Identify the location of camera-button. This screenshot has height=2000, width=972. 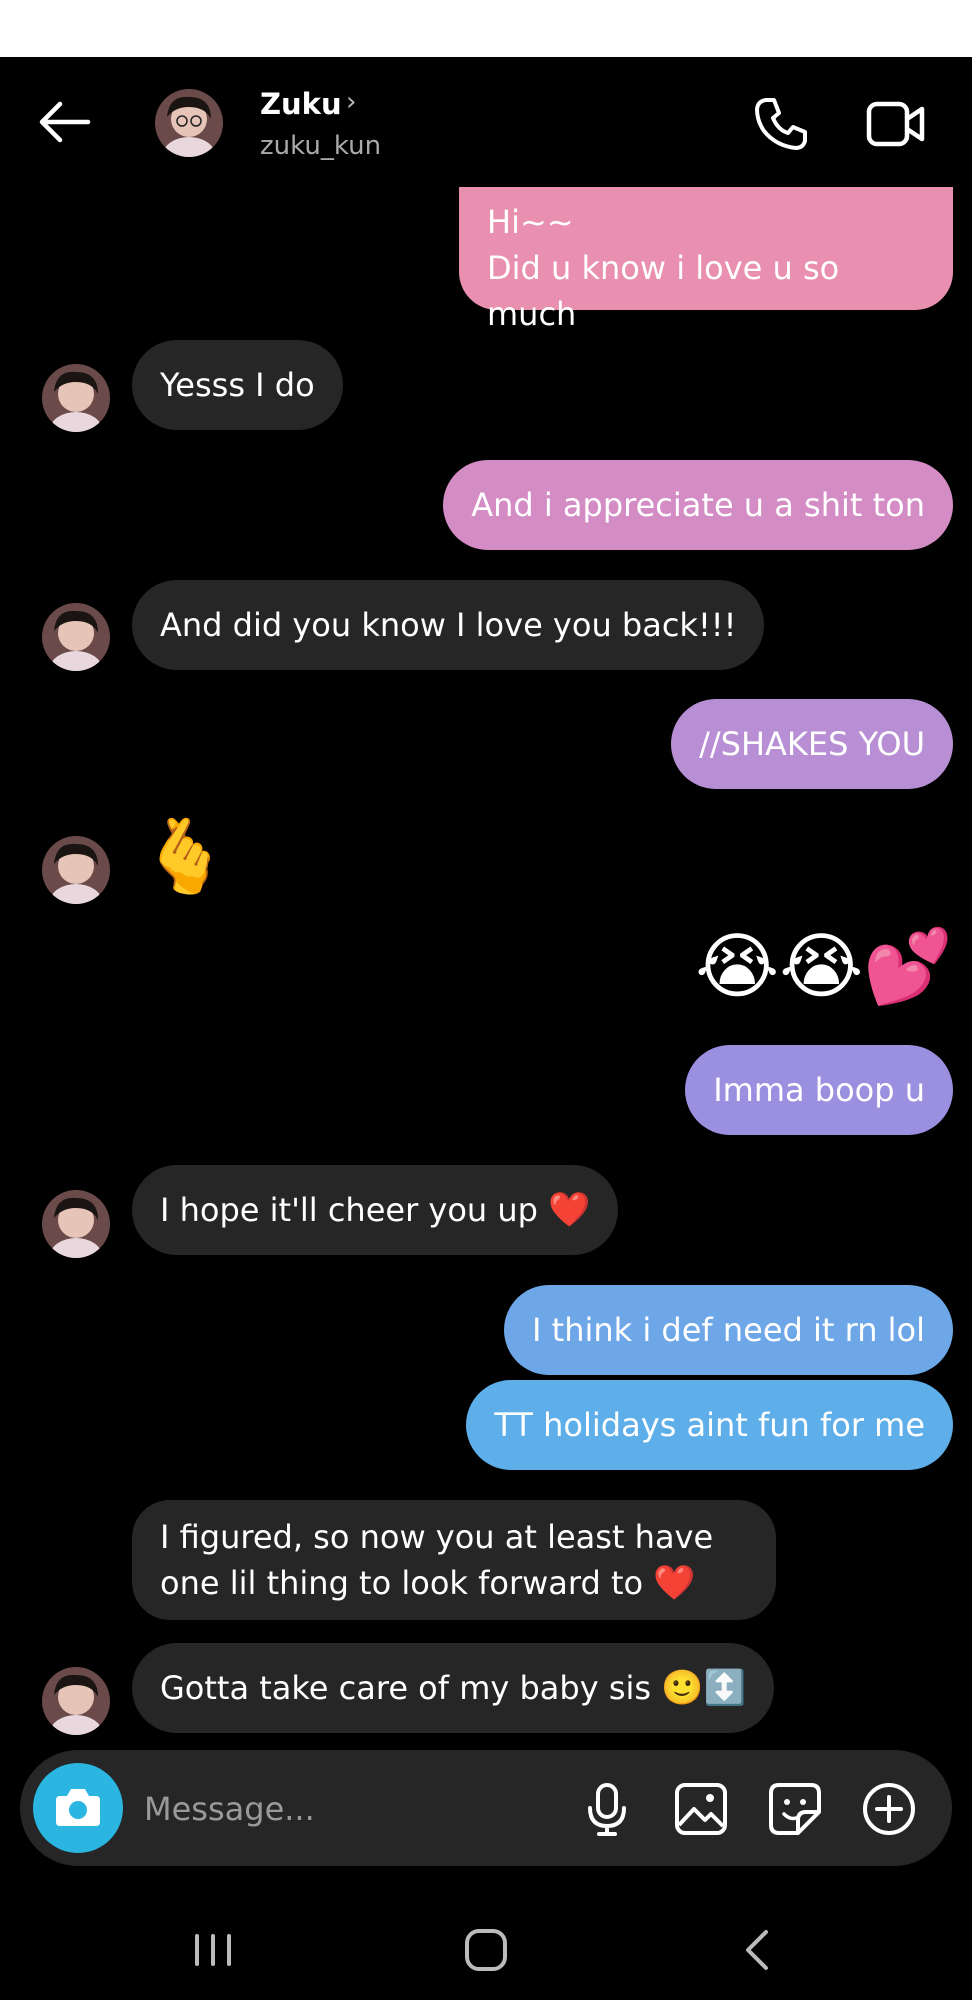
(78, 1808).